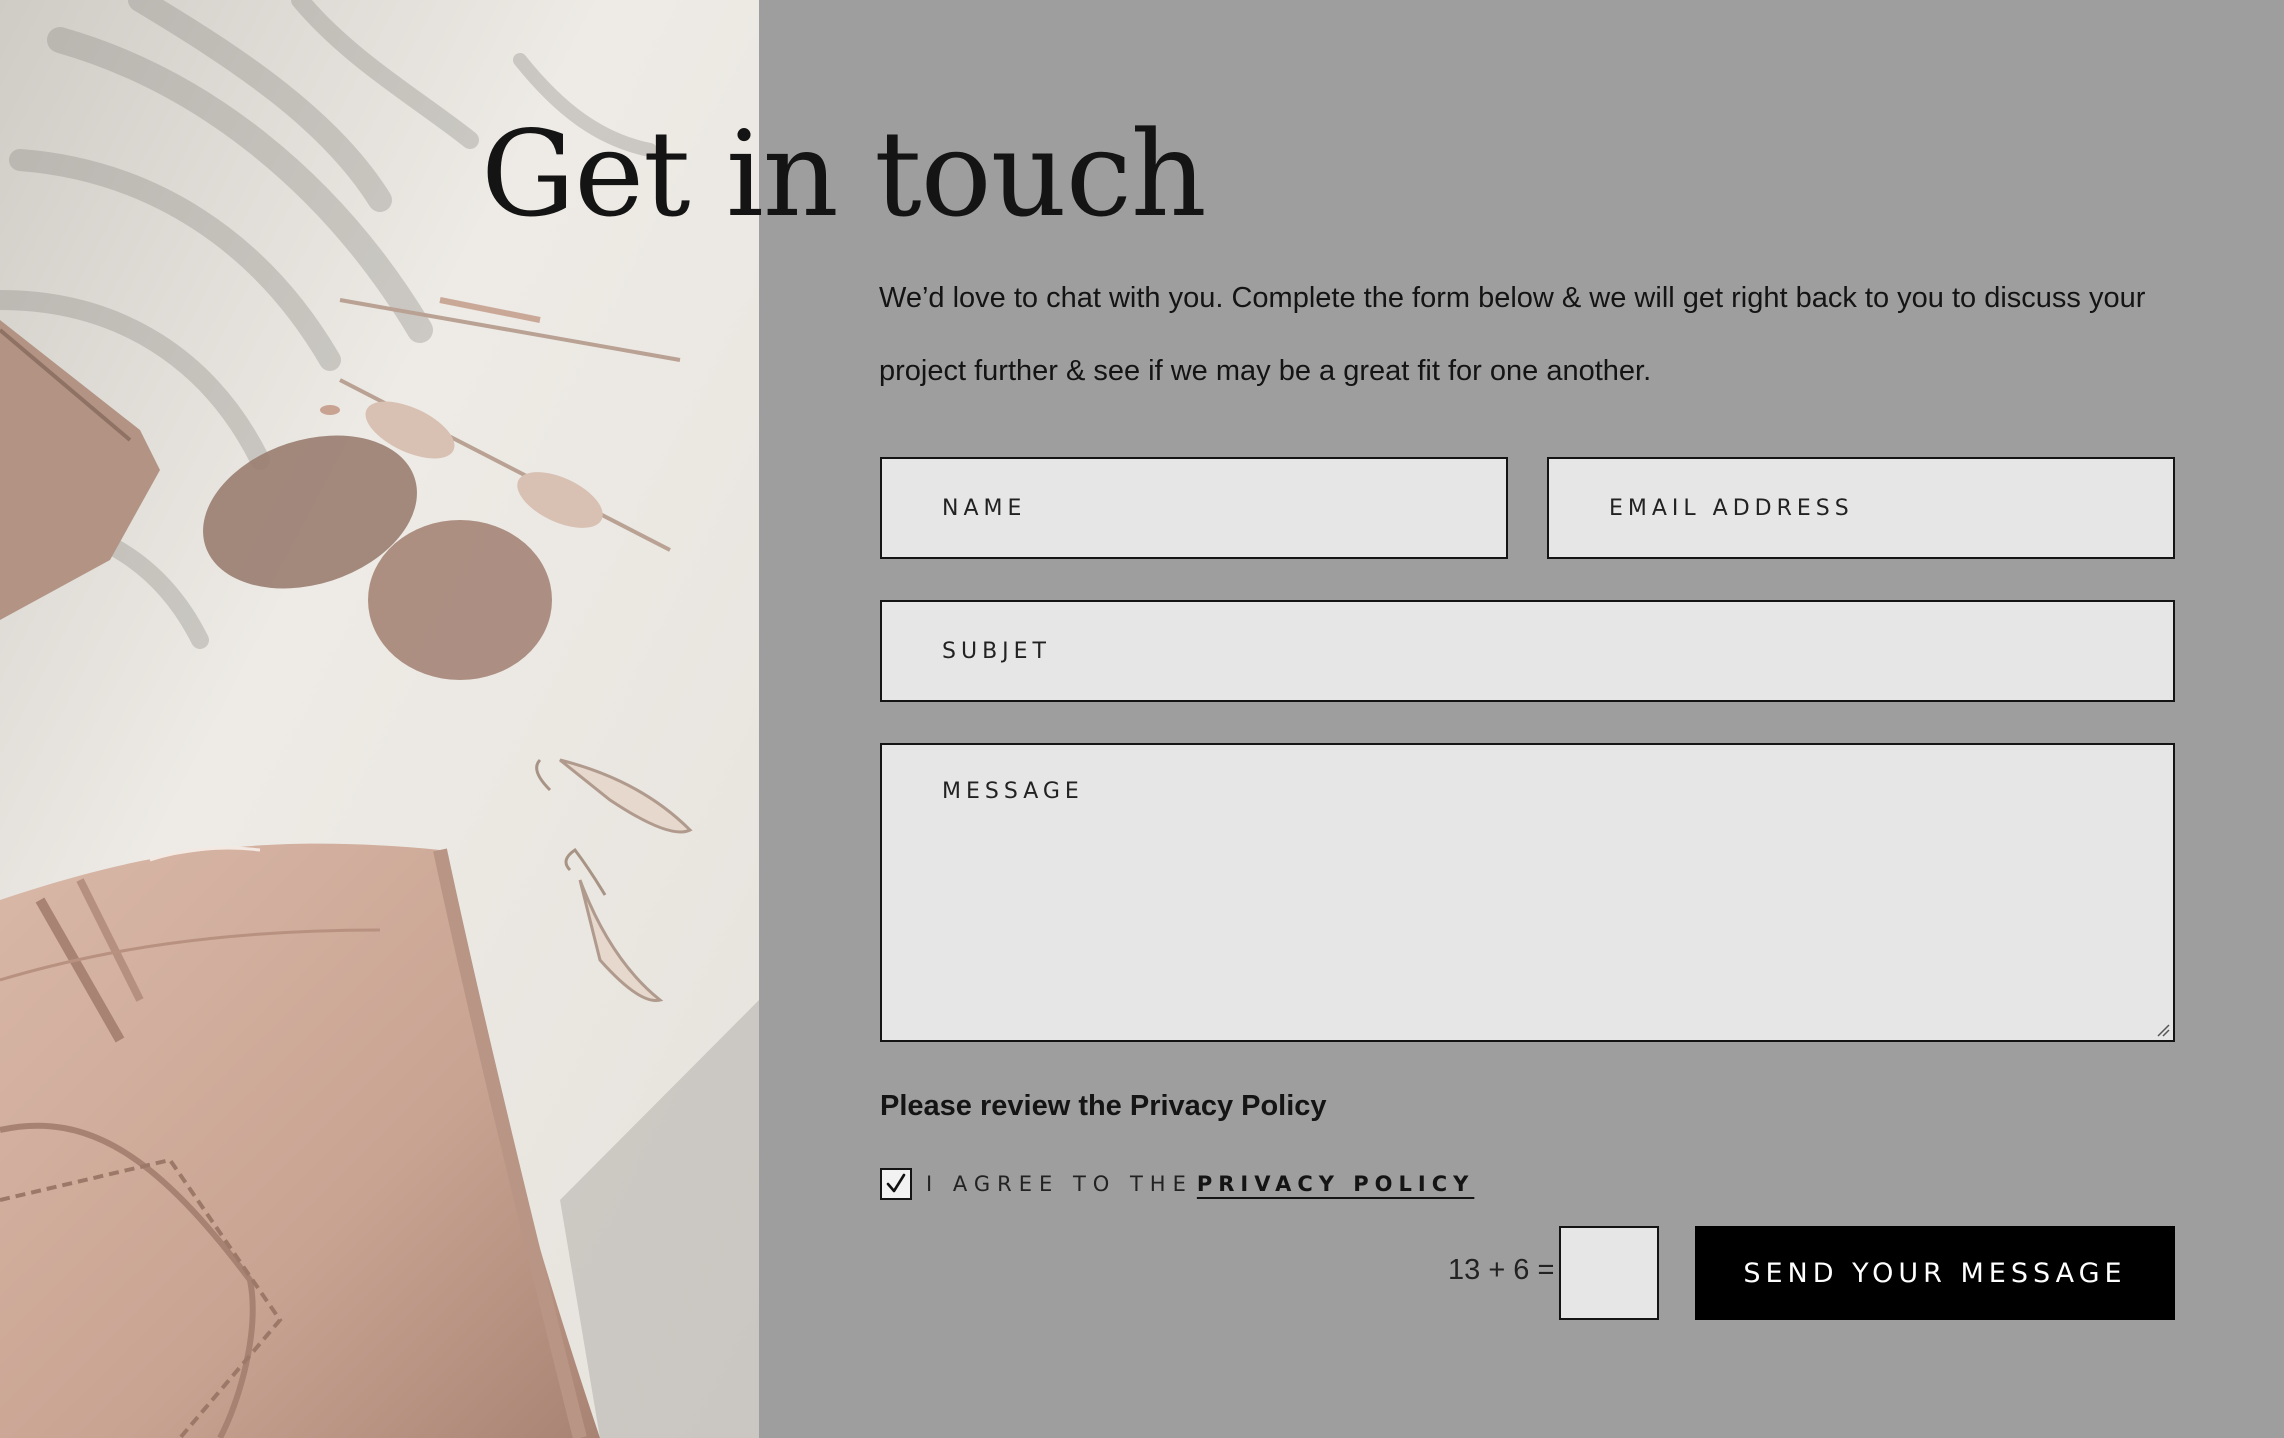 This screenshot has height=1438, width=2284. Describe the element at coordinates (1861, 508) in the screenshot. I see `email-field` at that location.